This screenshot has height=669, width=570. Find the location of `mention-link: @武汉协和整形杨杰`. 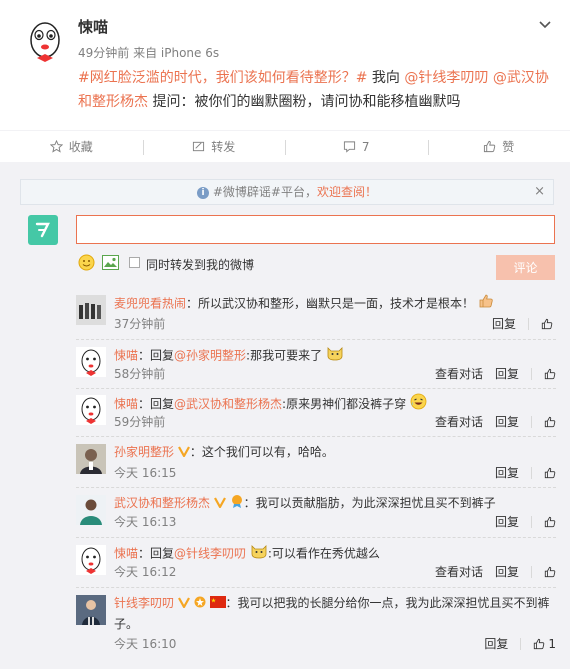

mention-link: @武汉协和整形杨杰 is located at coordinates (228, 404).